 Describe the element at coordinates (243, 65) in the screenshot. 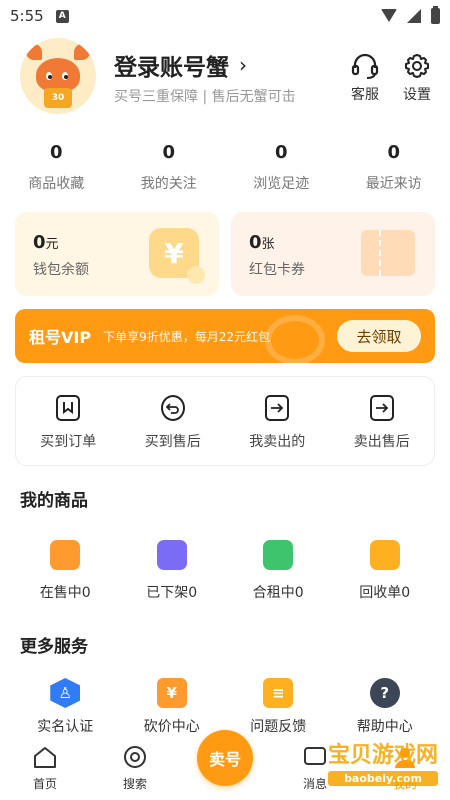

I see `chevron-right-icon: ›` at that location.